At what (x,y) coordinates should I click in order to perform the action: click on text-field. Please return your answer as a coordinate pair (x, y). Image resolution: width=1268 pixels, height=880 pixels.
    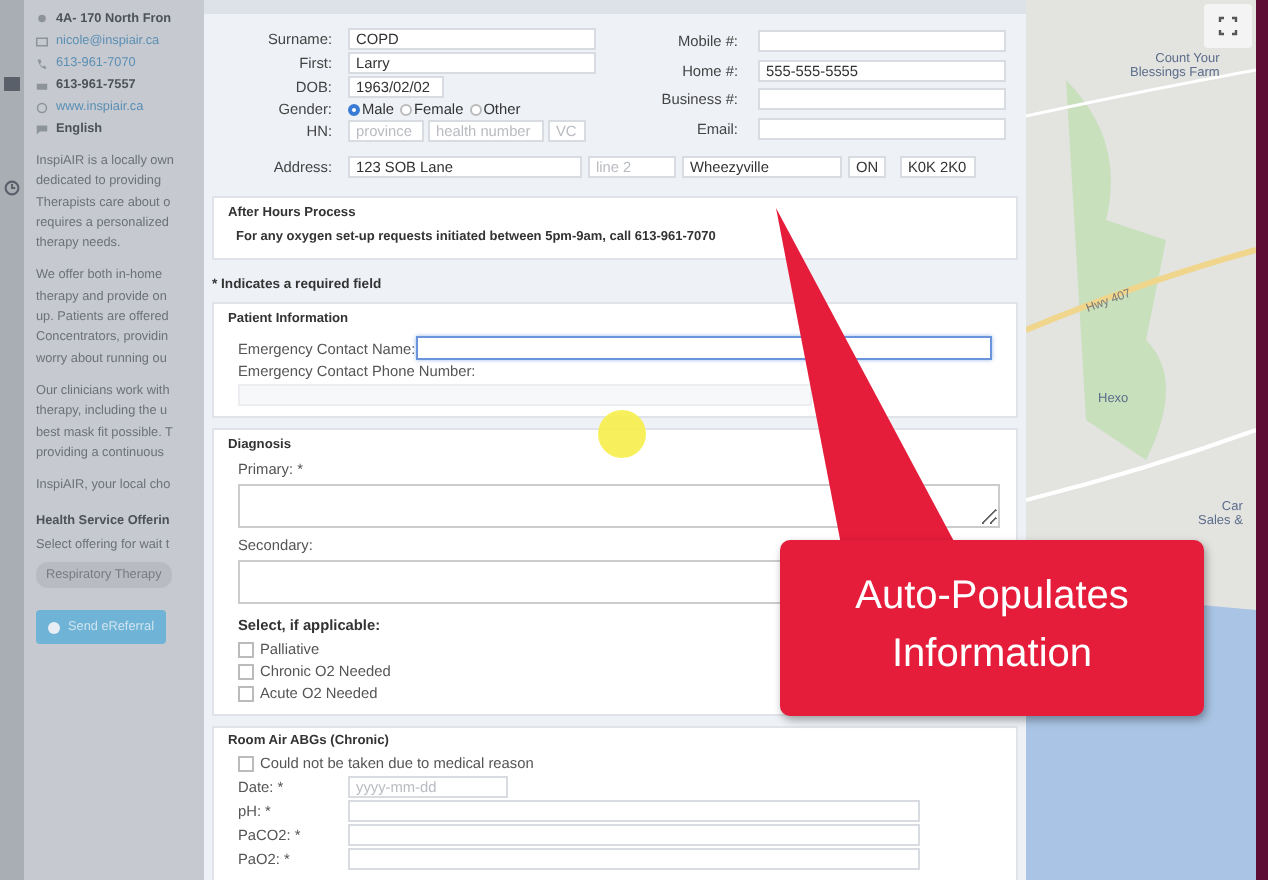
    Looking at the image, I should click on (703, 348).